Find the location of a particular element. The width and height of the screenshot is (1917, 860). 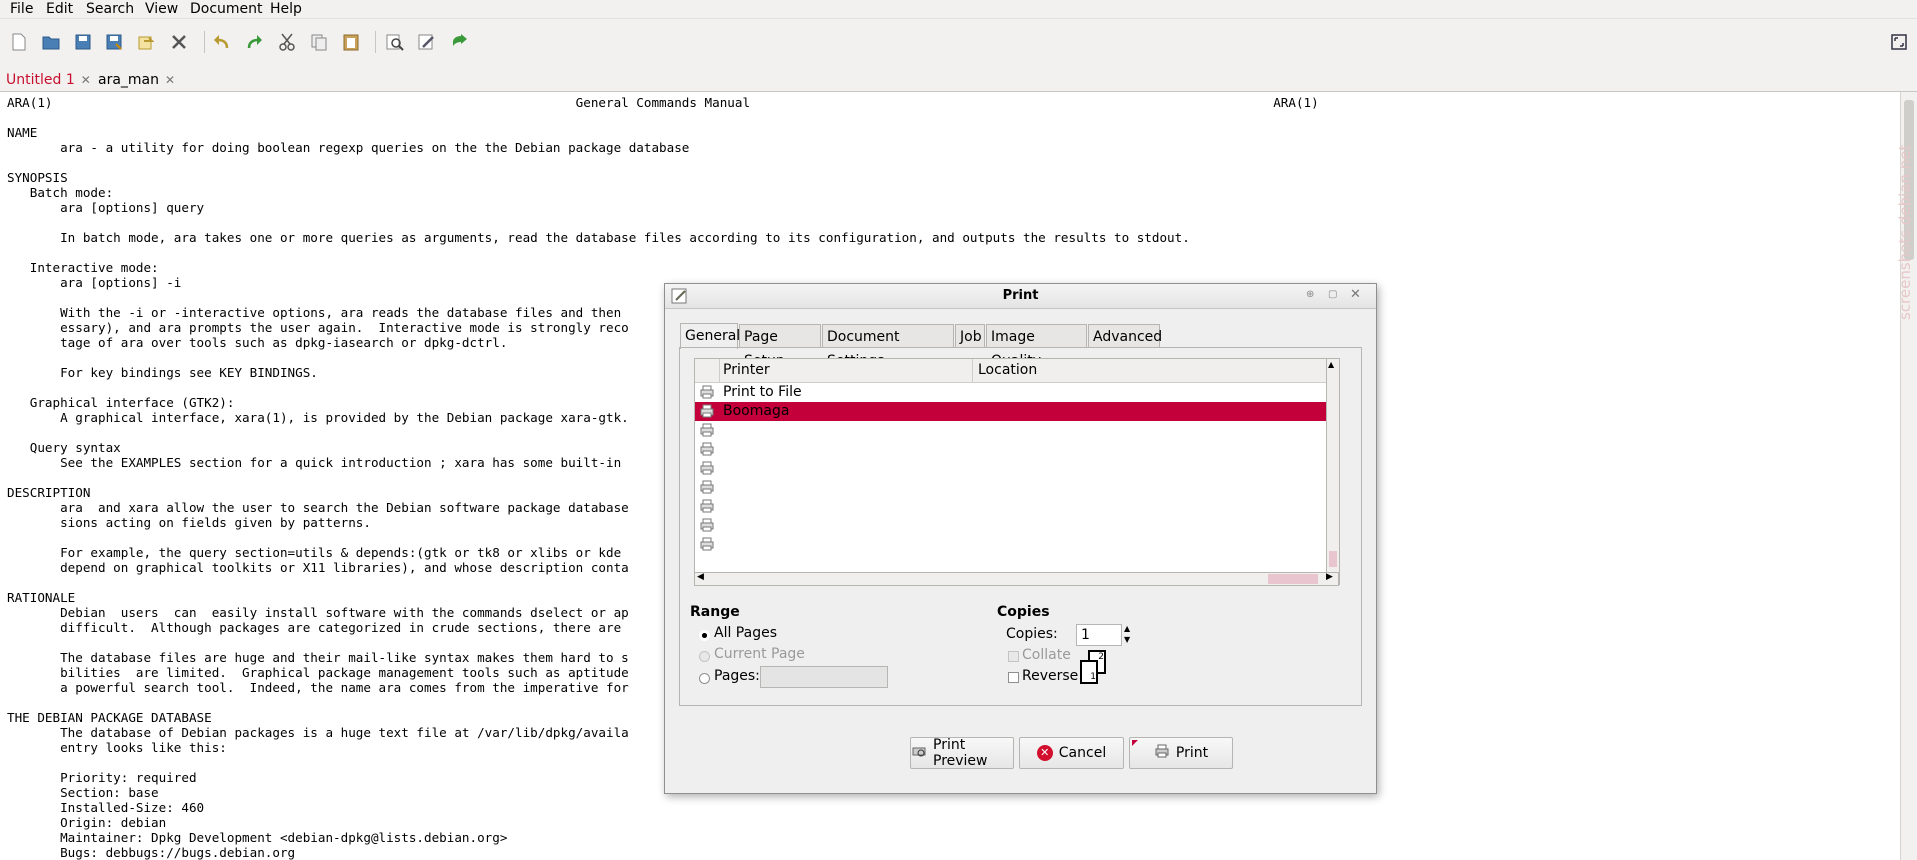

fullscreen-icon is located at coordinates (1899, 42).